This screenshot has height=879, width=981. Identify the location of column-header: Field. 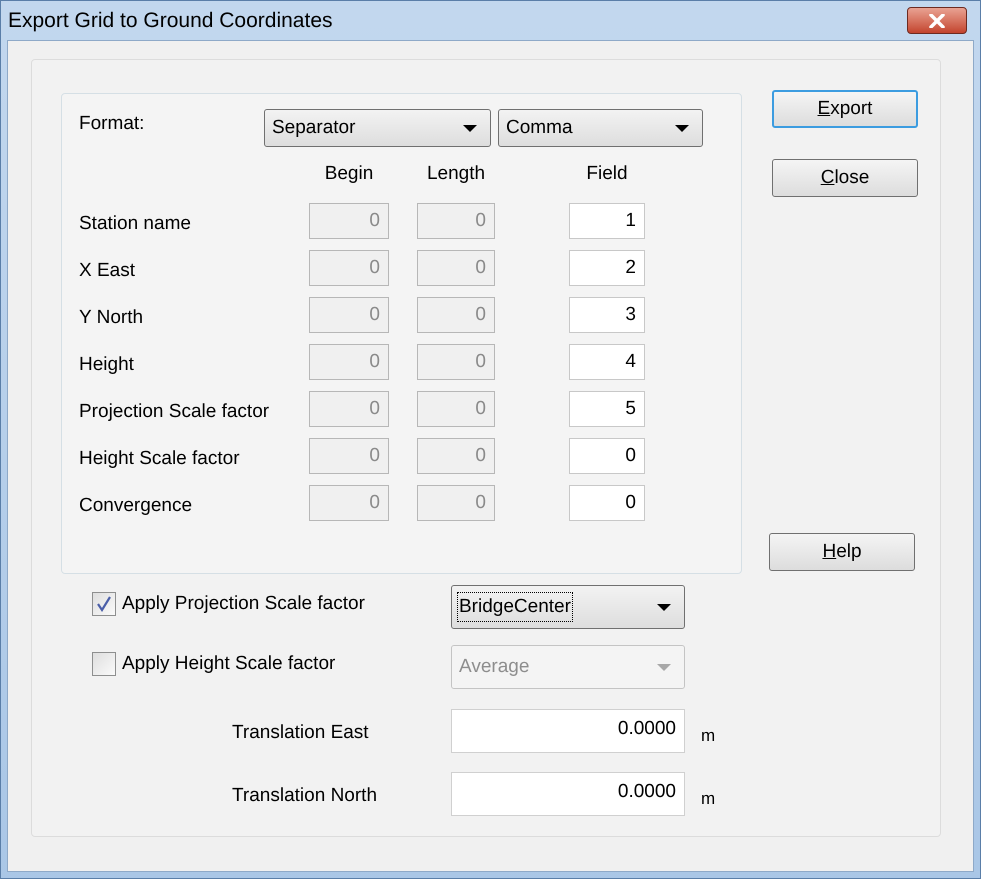
(607, 174).